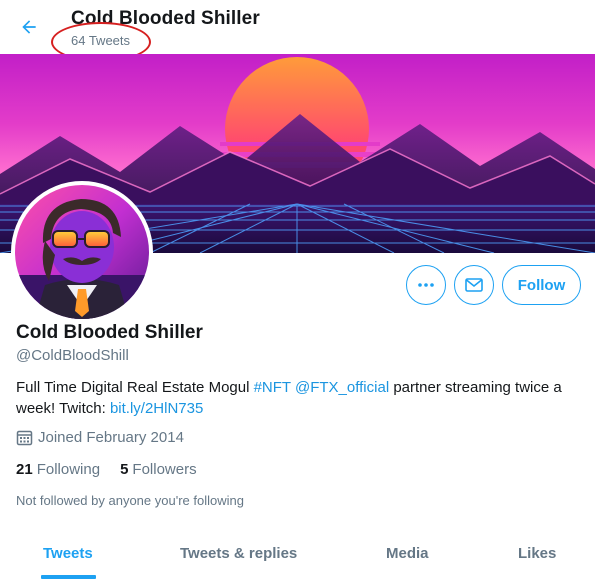  What do you see at coordinates (111, 437) in the screenshot?
I see `joined-text: Joined February 2014` at bounding box center [111, 437].